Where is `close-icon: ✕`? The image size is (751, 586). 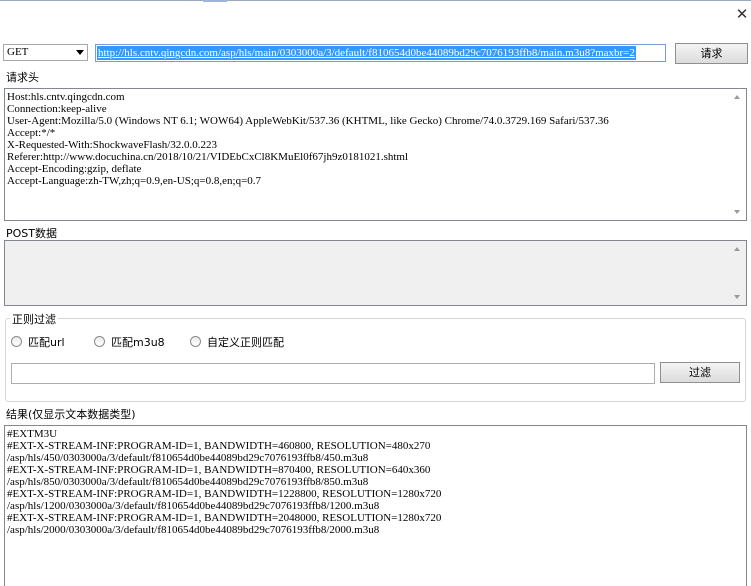 close-icon: ✕ is located at coordinates (742, 14).